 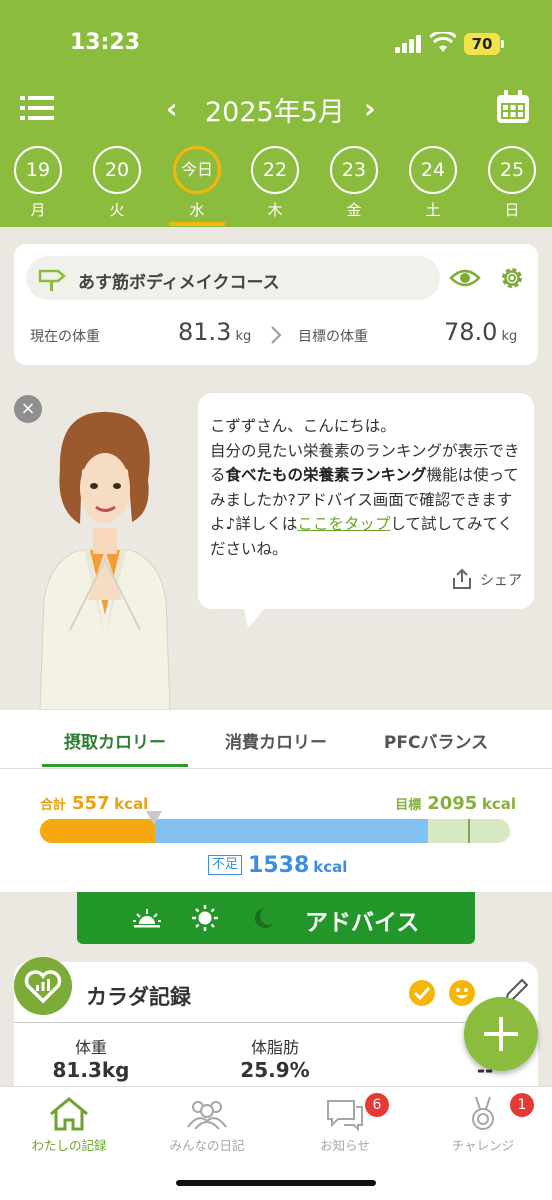 I want to click on day-number: 24, so click(x=433, y=170).